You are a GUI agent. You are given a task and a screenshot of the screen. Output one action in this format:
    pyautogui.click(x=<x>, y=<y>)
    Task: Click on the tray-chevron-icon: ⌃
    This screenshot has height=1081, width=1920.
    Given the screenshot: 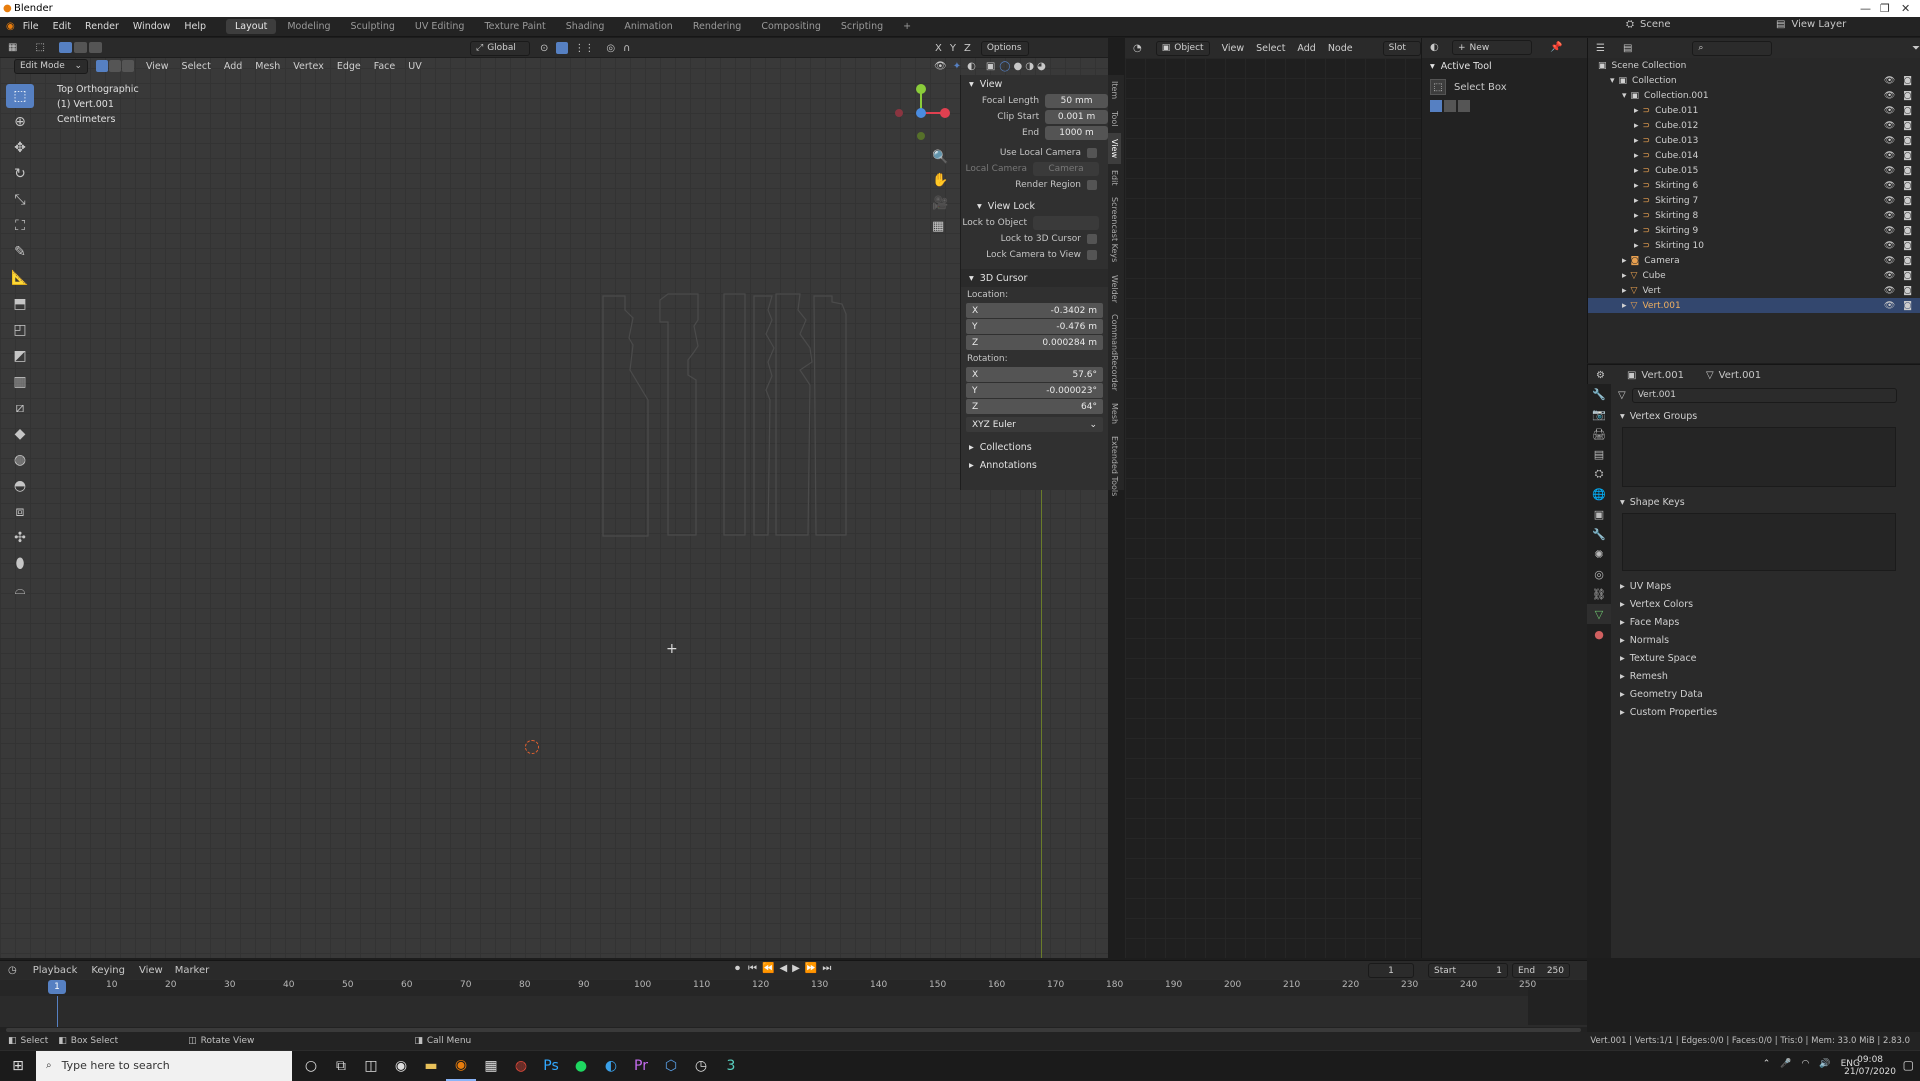 What is the action you would take?
    pyautogui.click(x=1767, y=1064)
    